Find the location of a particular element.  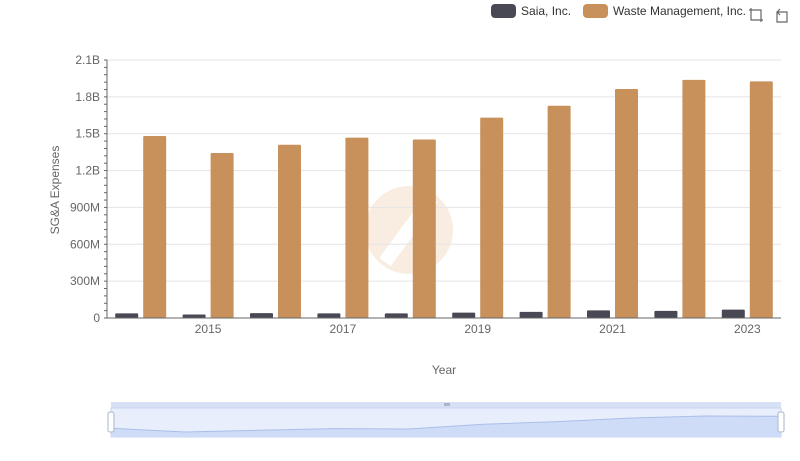

x-tick-label: 2019 is located at coordinates (477, 329).